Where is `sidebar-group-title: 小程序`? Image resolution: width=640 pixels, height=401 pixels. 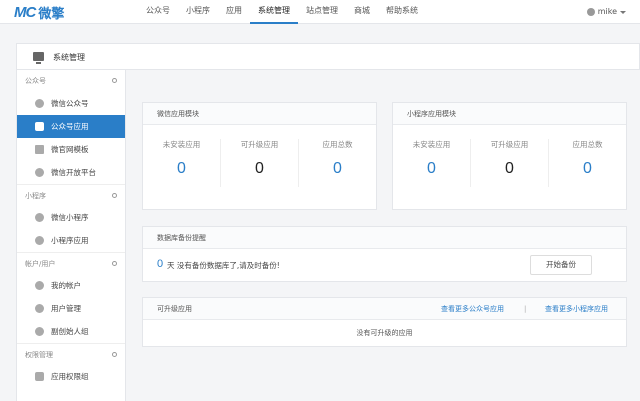
sidebar-group-title: 小程序 is located at coordinates (35, 196).